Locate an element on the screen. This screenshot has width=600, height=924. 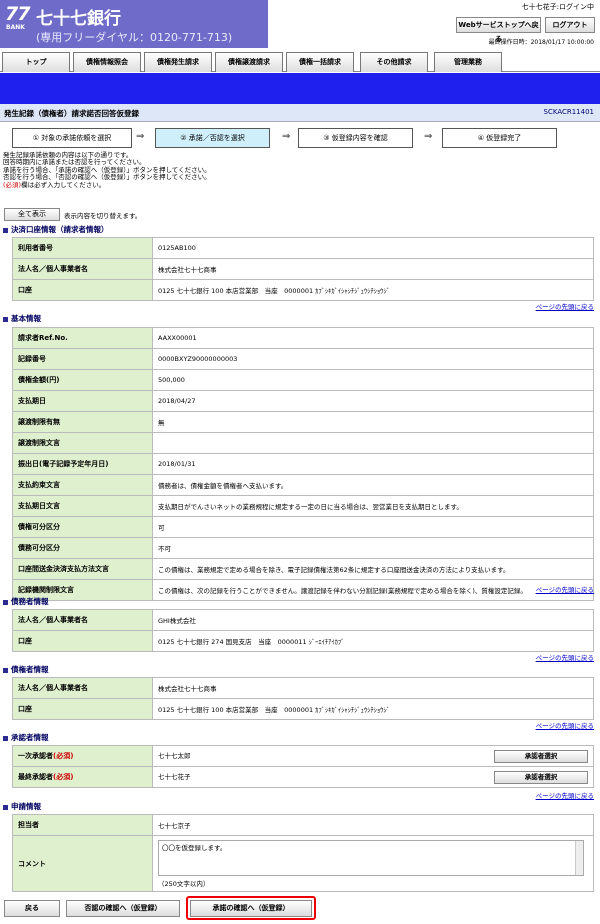
web-service-top-button: Webサービストップへ戻る is located at coordinates (498, 30).